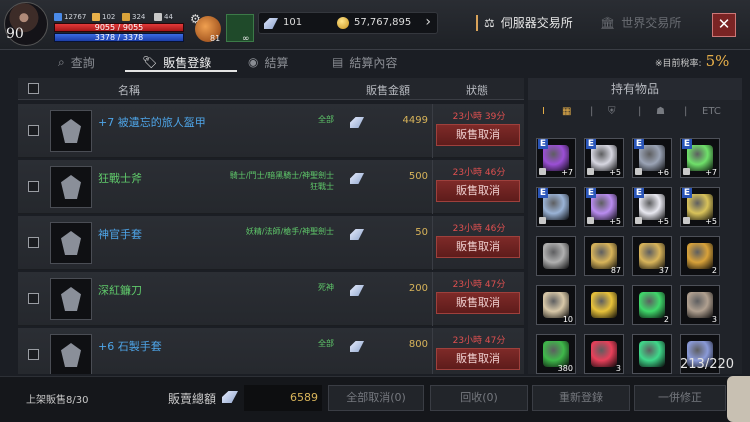 The height and width of the screenshot is (422, 750). I want to click on search-icon: ⌕, so click(61, 61).